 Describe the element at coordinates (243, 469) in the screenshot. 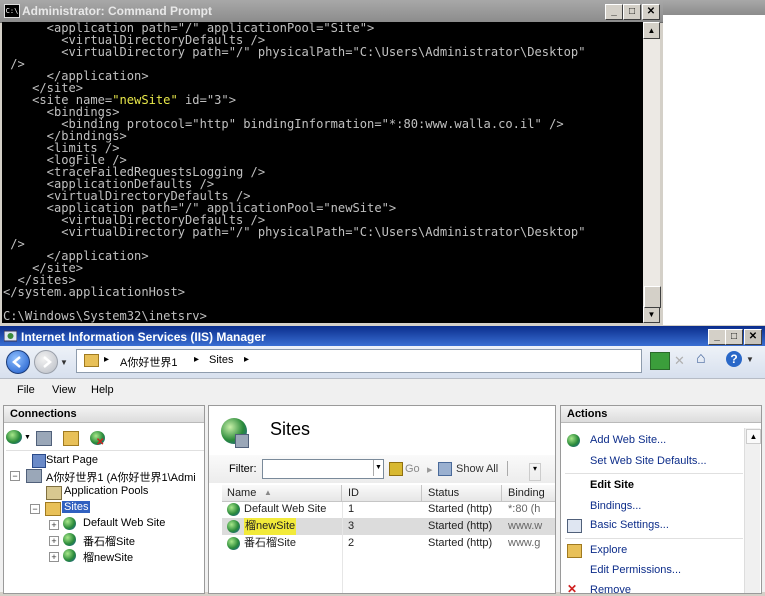

I see `filter-label: Filter:` at that location.